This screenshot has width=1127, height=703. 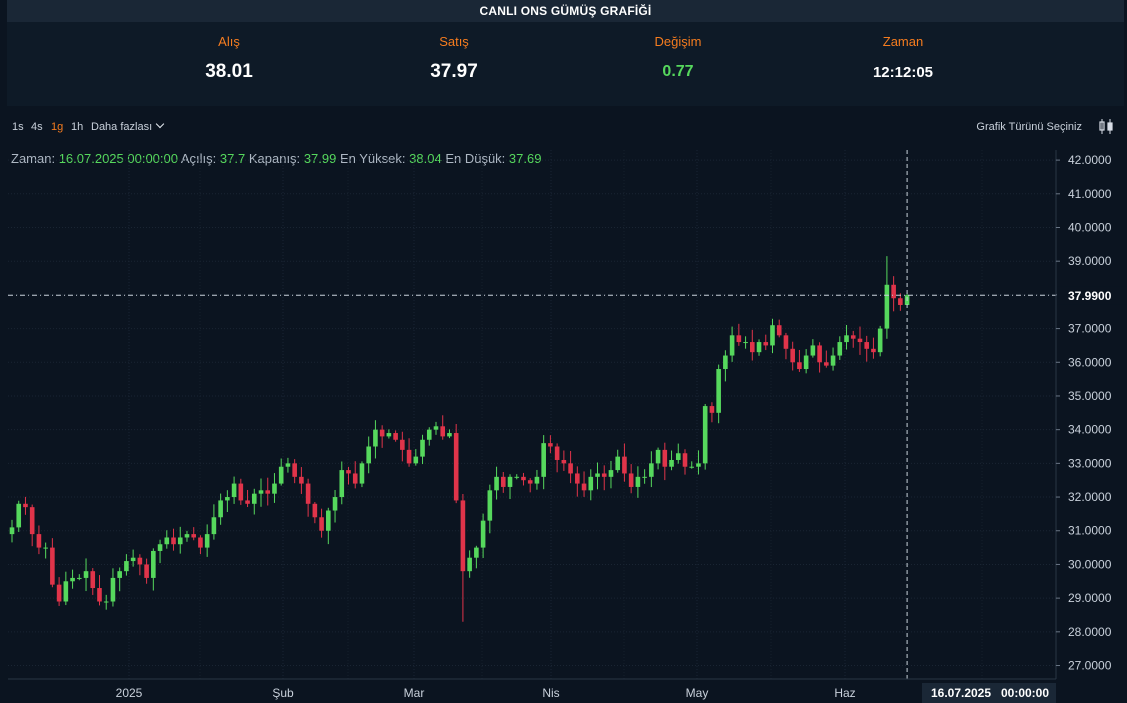 What do you see at coordinates (414, 693) in the screenshot?
I see `x-tick-label: Mar` at bounding box center [414, 693].